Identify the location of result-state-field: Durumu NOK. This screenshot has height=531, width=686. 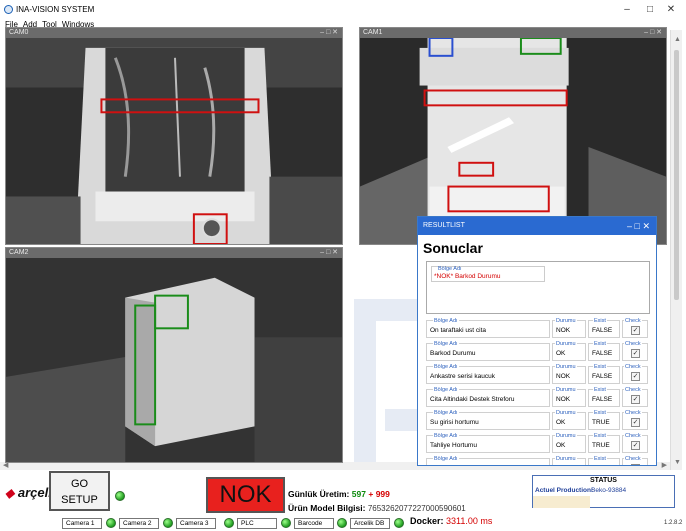
(569, 374).